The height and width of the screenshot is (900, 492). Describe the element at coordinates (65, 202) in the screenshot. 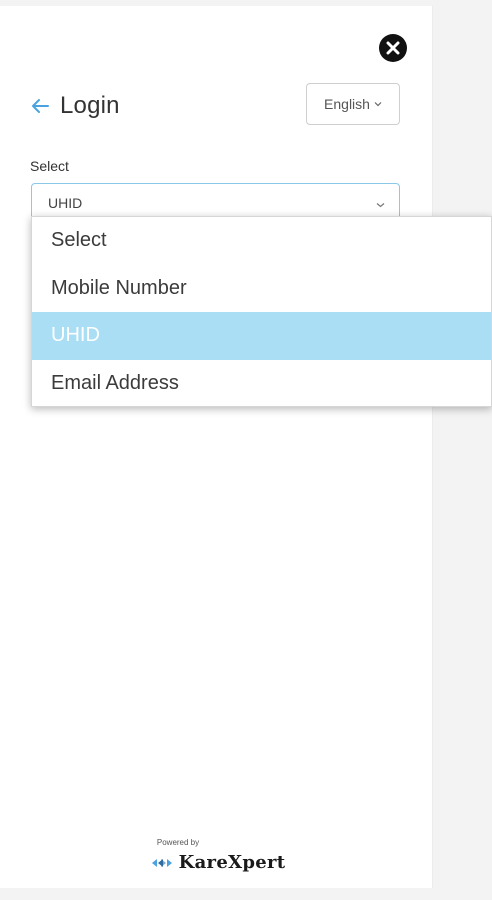

I see `login-type-value: UHID` at that location.